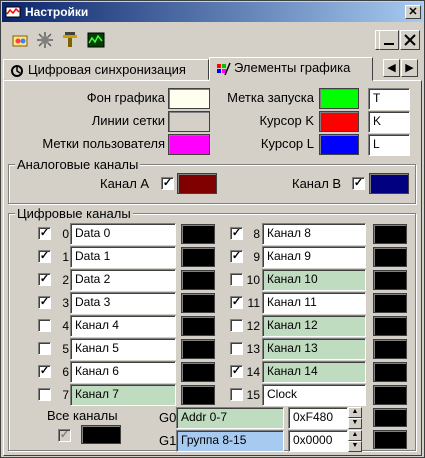 The height and width of the screenshot is (458, 425). Describe the element at coordinates (45, 40) in the screenshot. I see `effects-button` at that location.